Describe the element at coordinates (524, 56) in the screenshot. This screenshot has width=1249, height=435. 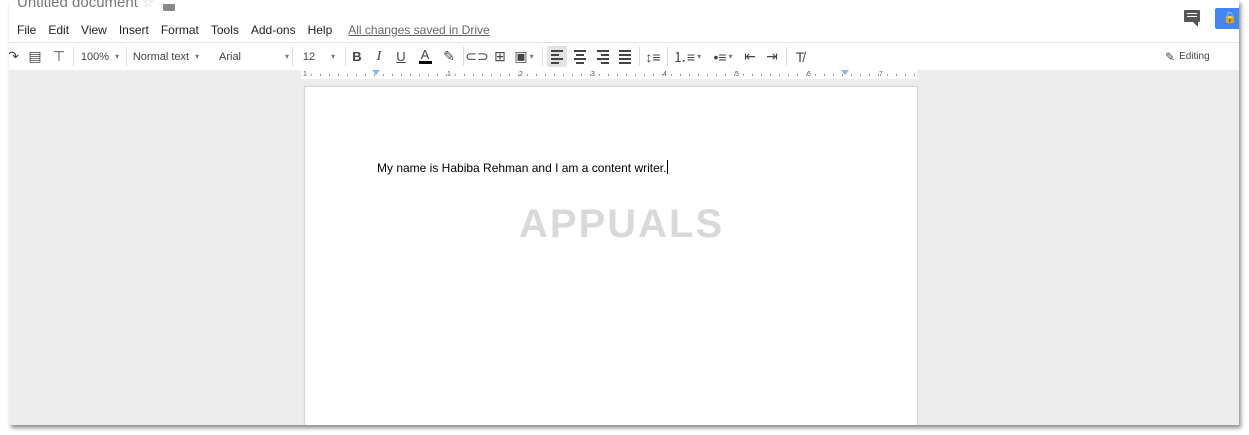
I see `insert-image-icon: ▣ ▾` at that location.